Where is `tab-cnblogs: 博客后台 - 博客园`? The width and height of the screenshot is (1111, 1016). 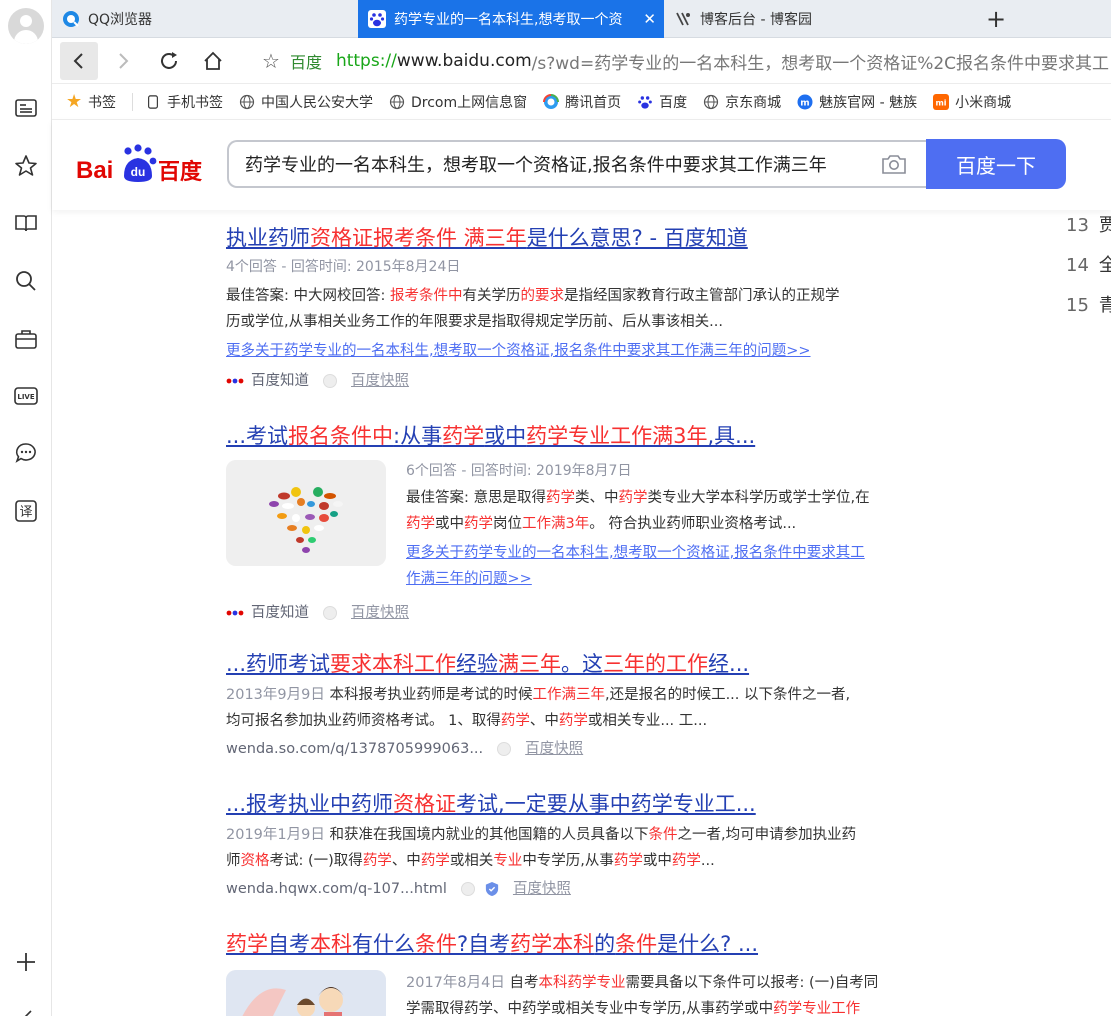
tab-cnblogs: 博客后台 - 博客园 is located at coordinates (817, 19).